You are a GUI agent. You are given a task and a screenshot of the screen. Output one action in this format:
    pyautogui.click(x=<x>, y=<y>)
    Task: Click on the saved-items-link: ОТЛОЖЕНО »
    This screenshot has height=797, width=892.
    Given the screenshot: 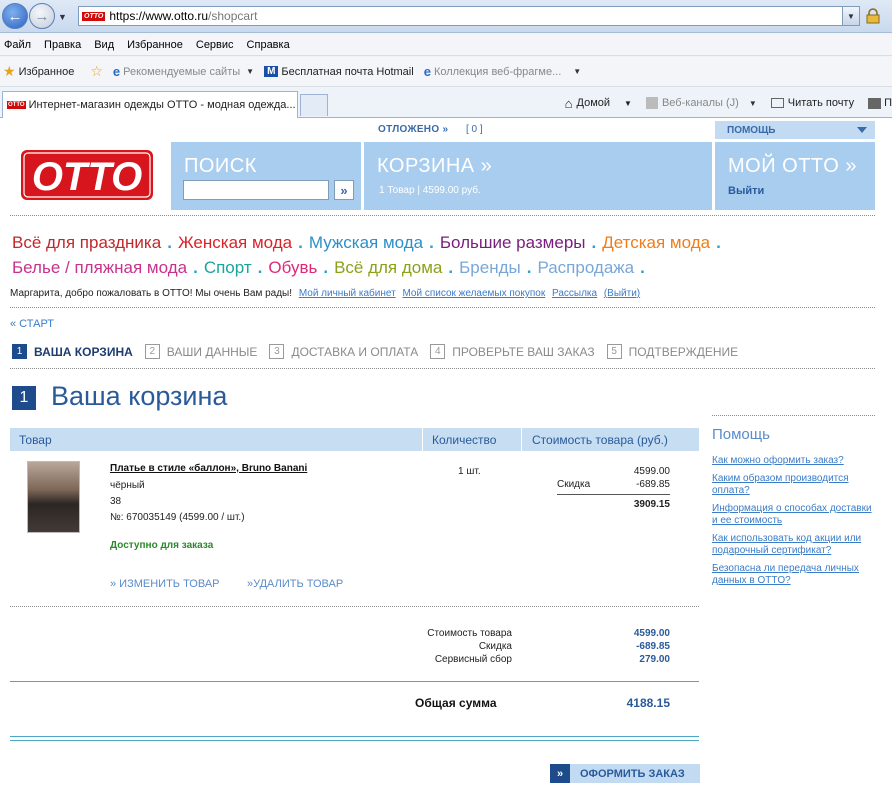 What is the action you would take?
    pyautogui.click(x=413, y=129)
    